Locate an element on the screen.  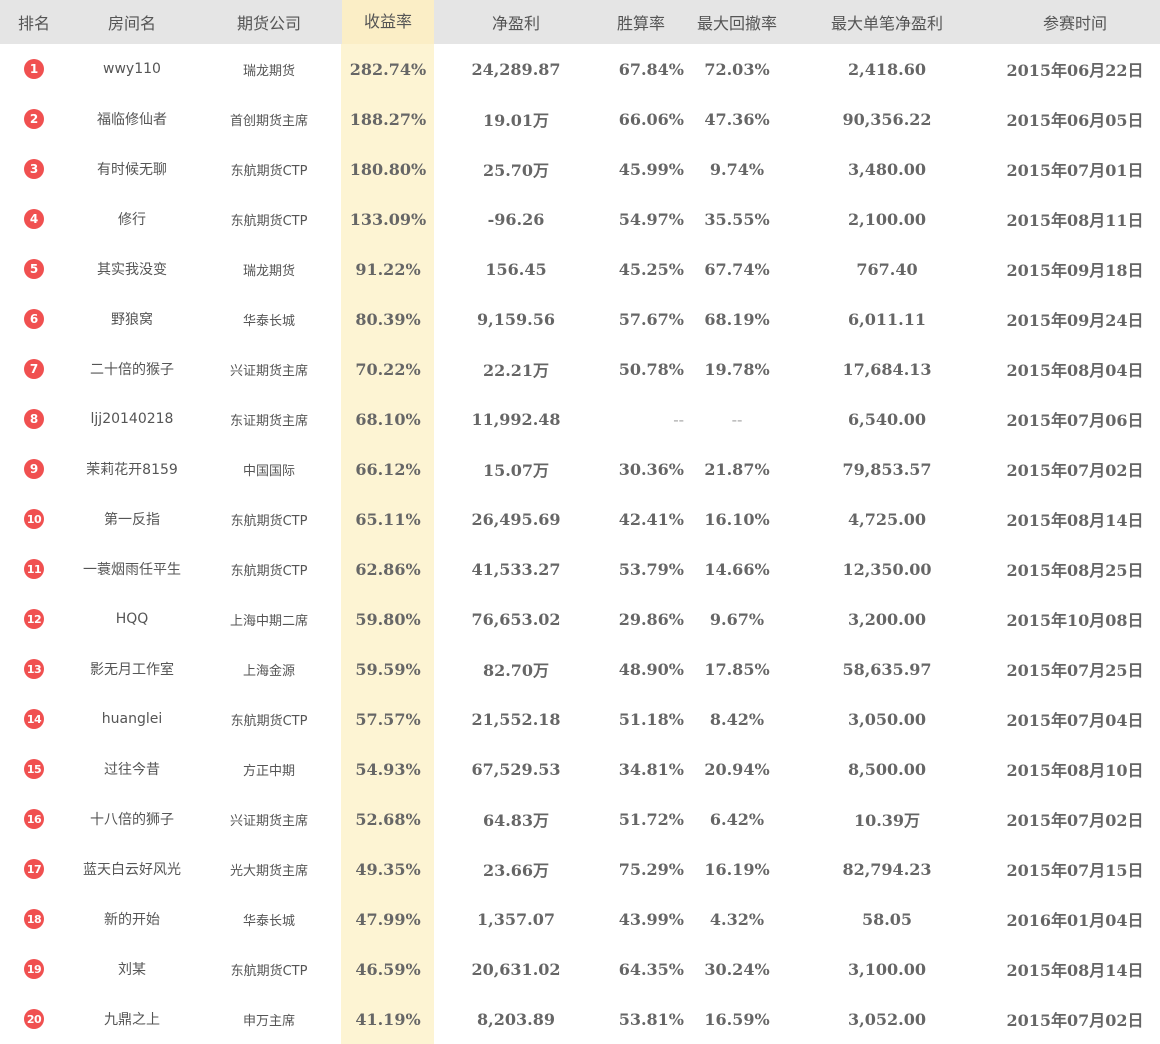
return-rate: 41.19% is located at coordinates (388, 1019).